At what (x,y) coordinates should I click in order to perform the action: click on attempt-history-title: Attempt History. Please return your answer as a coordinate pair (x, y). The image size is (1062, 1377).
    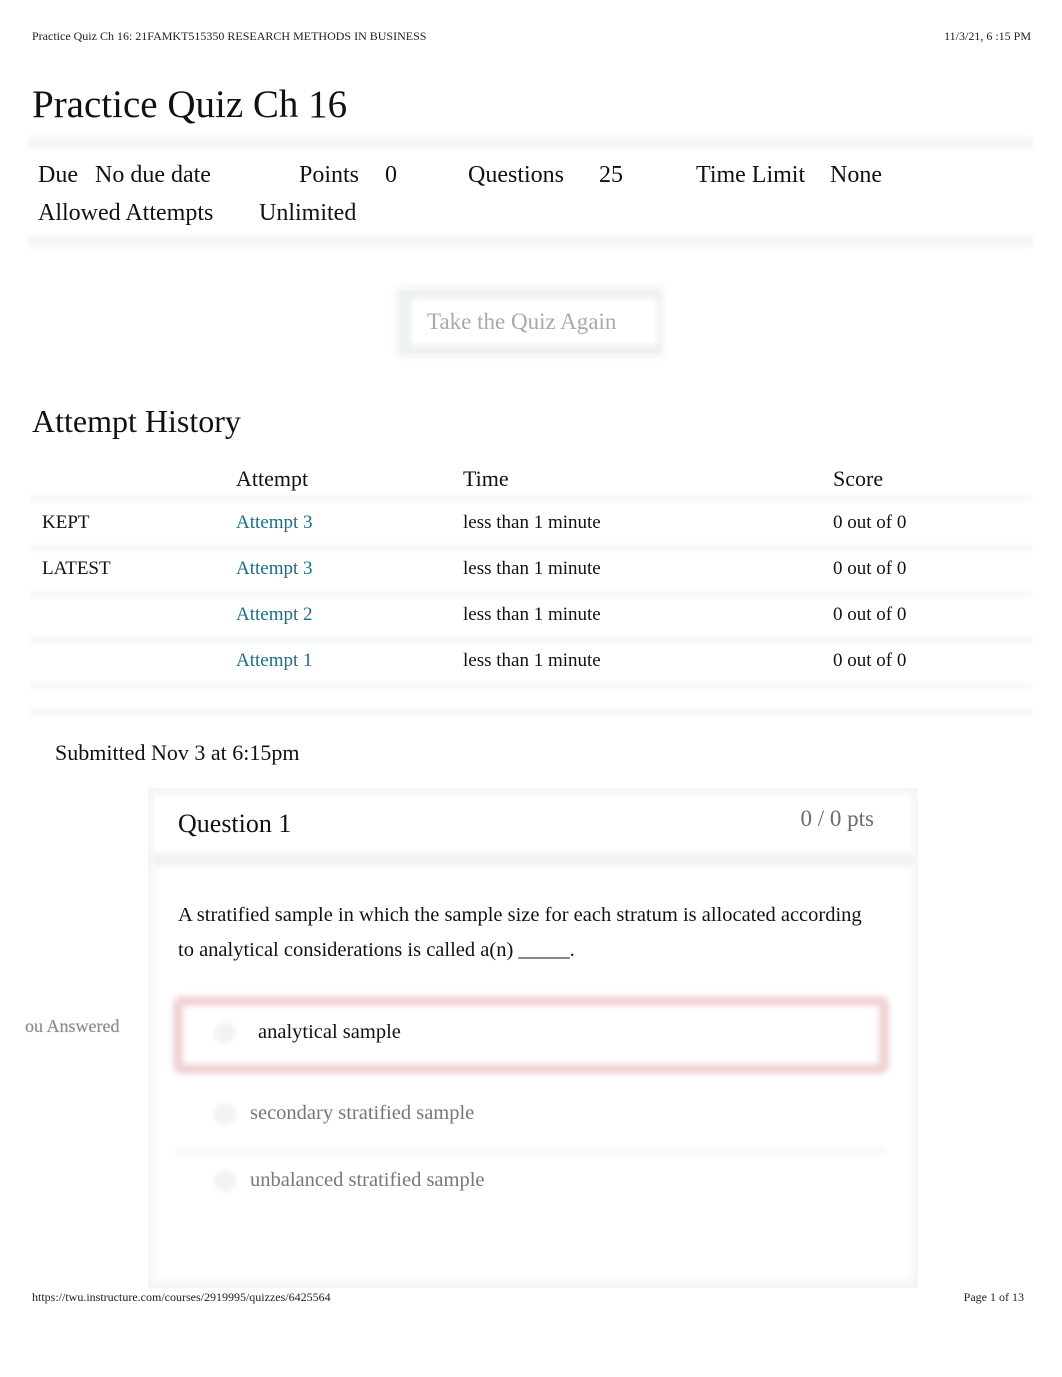
    Looking at the image, I should click on (136, 421).